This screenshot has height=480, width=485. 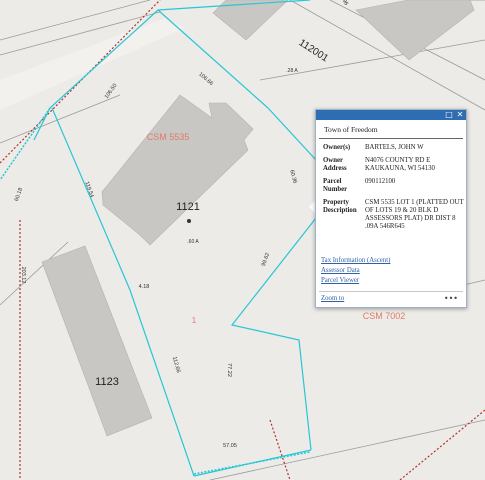 I want to click on attribute-row: Parcel Number 090112100, so click(x=394, y=188).